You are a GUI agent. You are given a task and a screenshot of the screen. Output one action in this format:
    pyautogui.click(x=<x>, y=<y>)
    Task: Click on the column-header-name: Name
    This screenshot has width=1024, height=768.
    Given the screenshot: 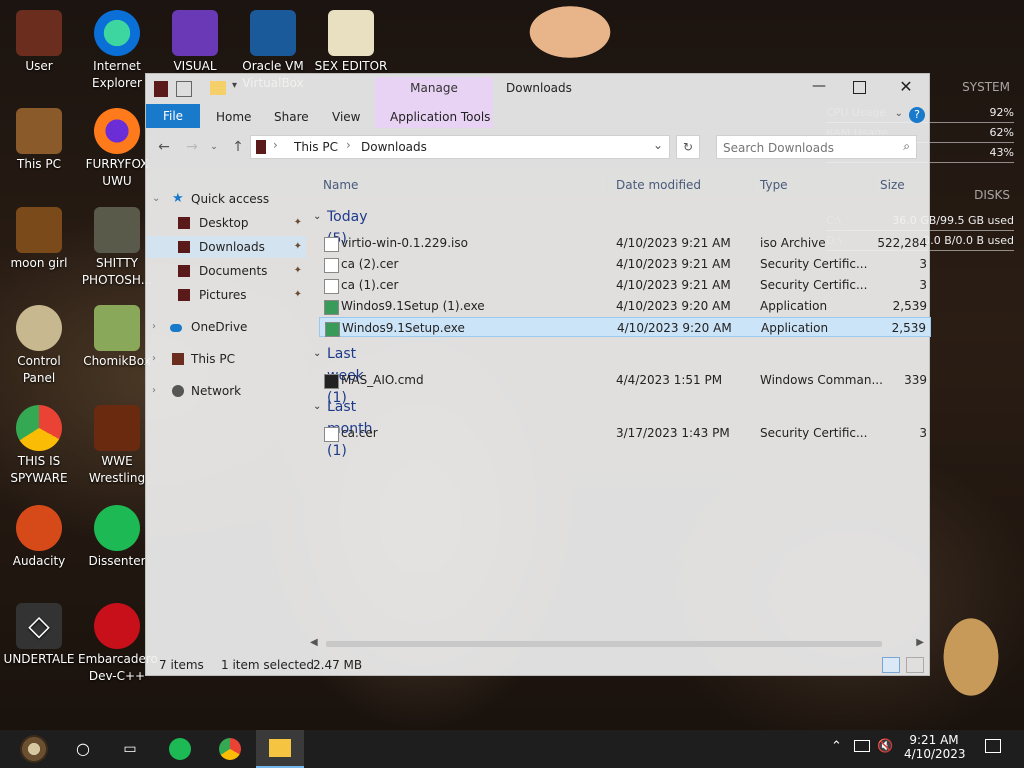 What is the action you would take?
    pyautogui.click(x=340, y=185)
    